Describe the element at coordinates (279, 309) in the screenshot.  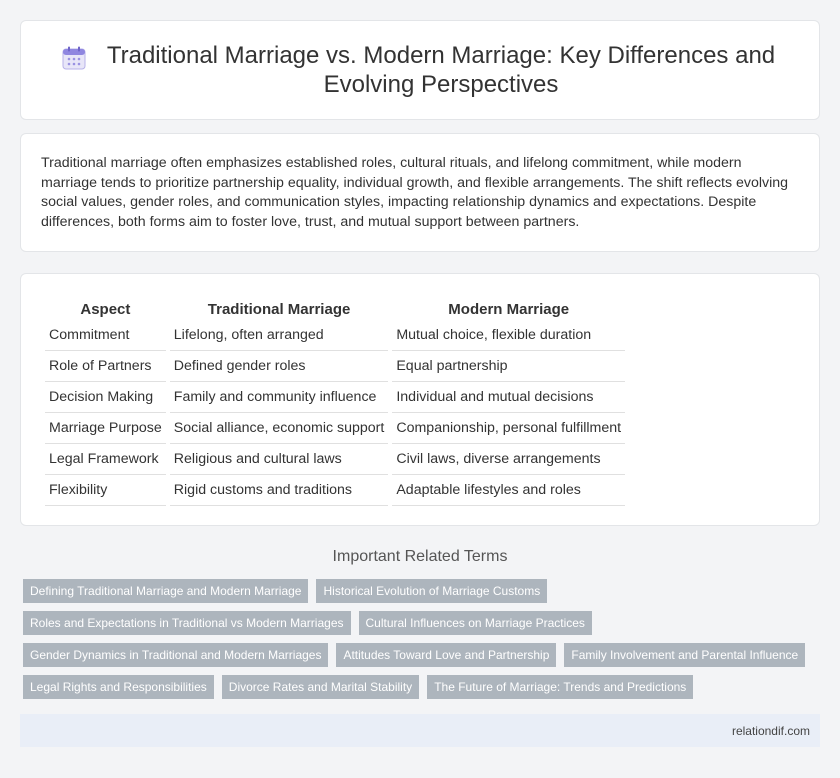
I see `column-header-traditional: Traditional Marriage` at that location.